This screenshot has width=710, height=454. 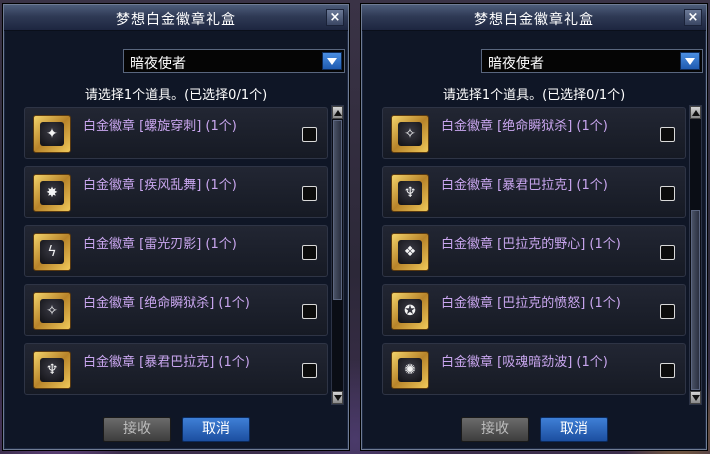 I want to click on wind-dance-icon: ✸, so click(x=52, y=193).